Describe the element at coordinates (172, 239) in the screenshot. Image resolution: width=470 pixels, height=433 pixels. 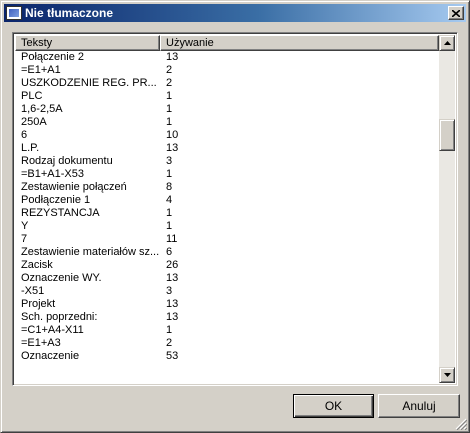
I see `cell-usage: 11` at that location.